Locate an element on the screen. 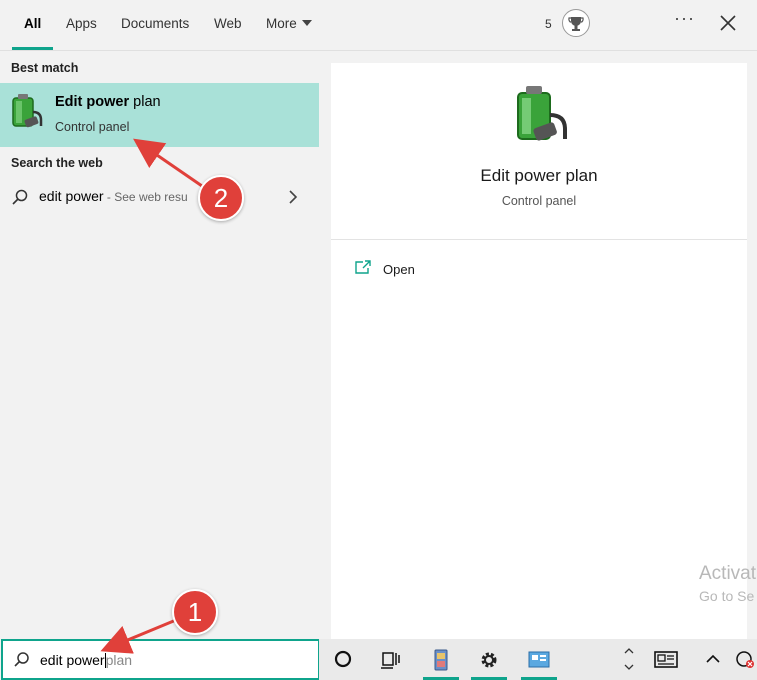  search-typed-text: edit power is located at coordinates (72, 660).